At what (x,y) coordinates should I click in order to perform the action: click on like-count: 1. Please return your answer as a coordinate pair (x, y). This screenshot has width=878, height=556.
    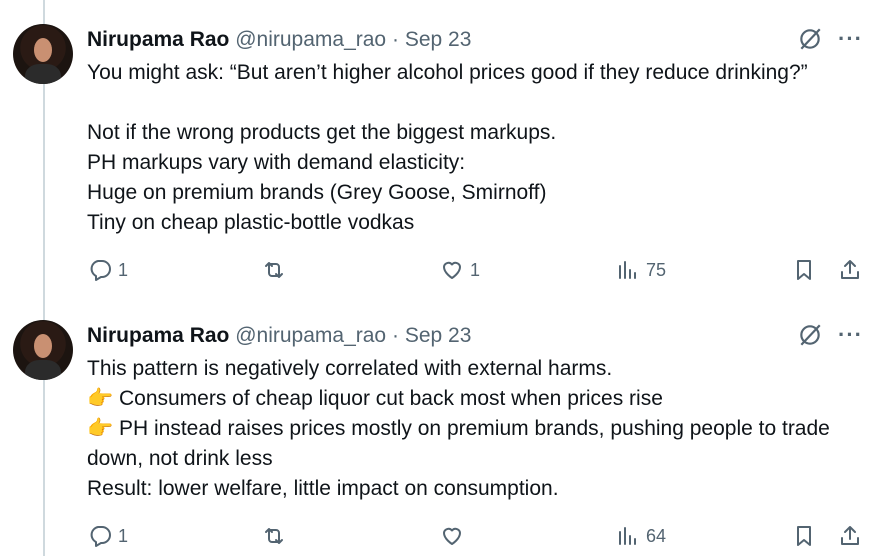
    Looking at the image, I should click on (475, 269).